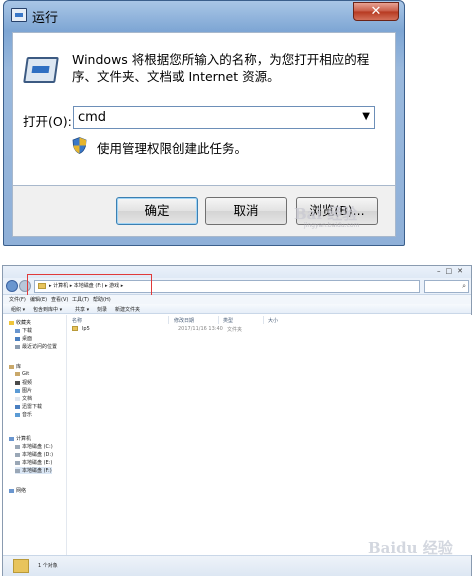 The height and width of the screenshot is (578, 474). What do you see at coordinates (452, 271) in the screenshot?
I see `window-controls: –□✕` at bounding box center [452, 271].